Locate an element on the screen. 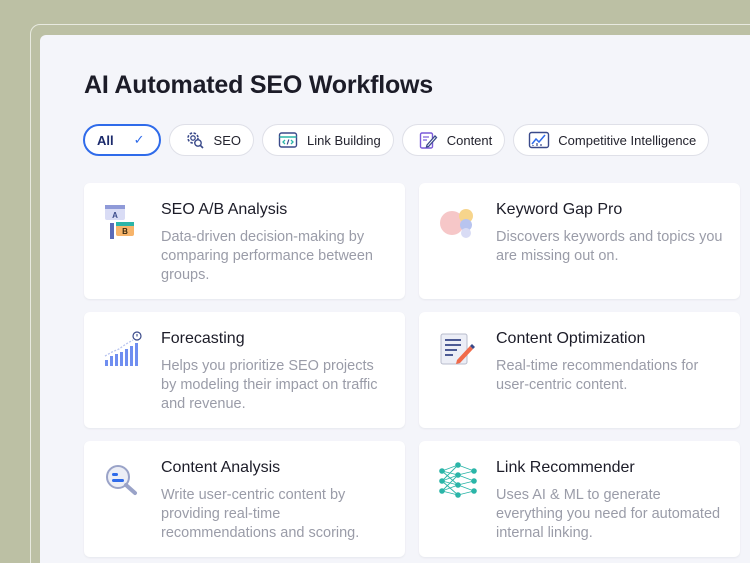 Image resolution: width=750 pixels, height=563 pixels. neural-network-icon is located at coordinates (458, 480).